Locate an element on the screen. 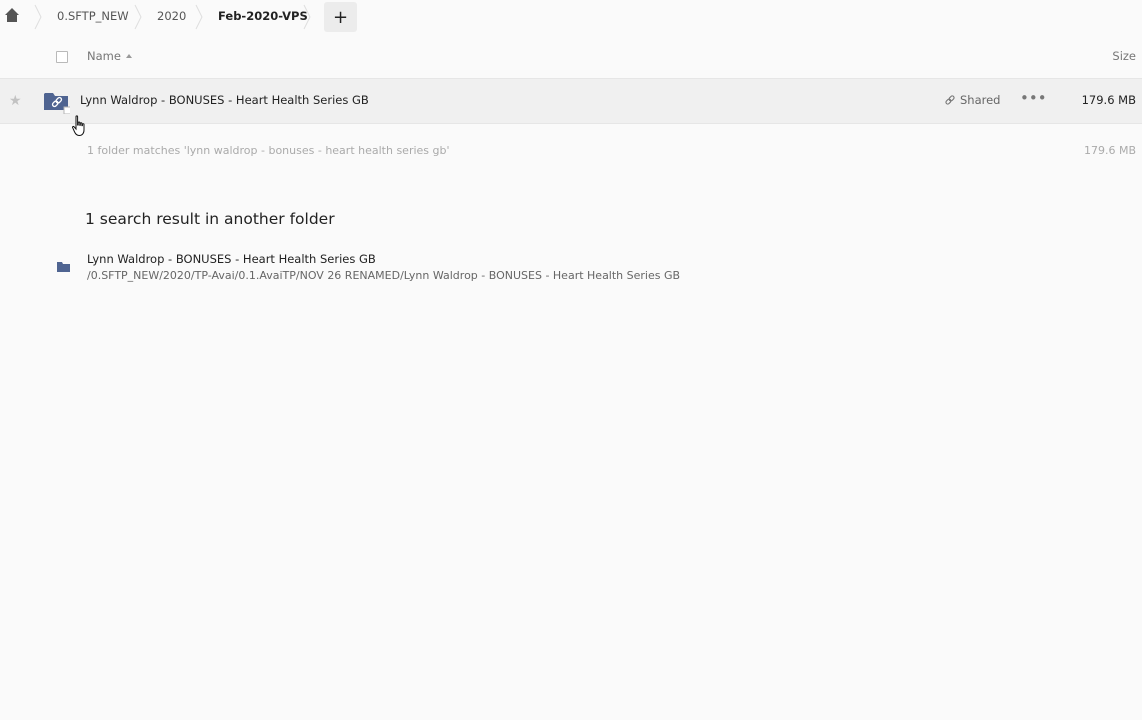  breadcrumb-item-sftp-new: 0.SFTP_NEW is located at coordinates (93, 16).